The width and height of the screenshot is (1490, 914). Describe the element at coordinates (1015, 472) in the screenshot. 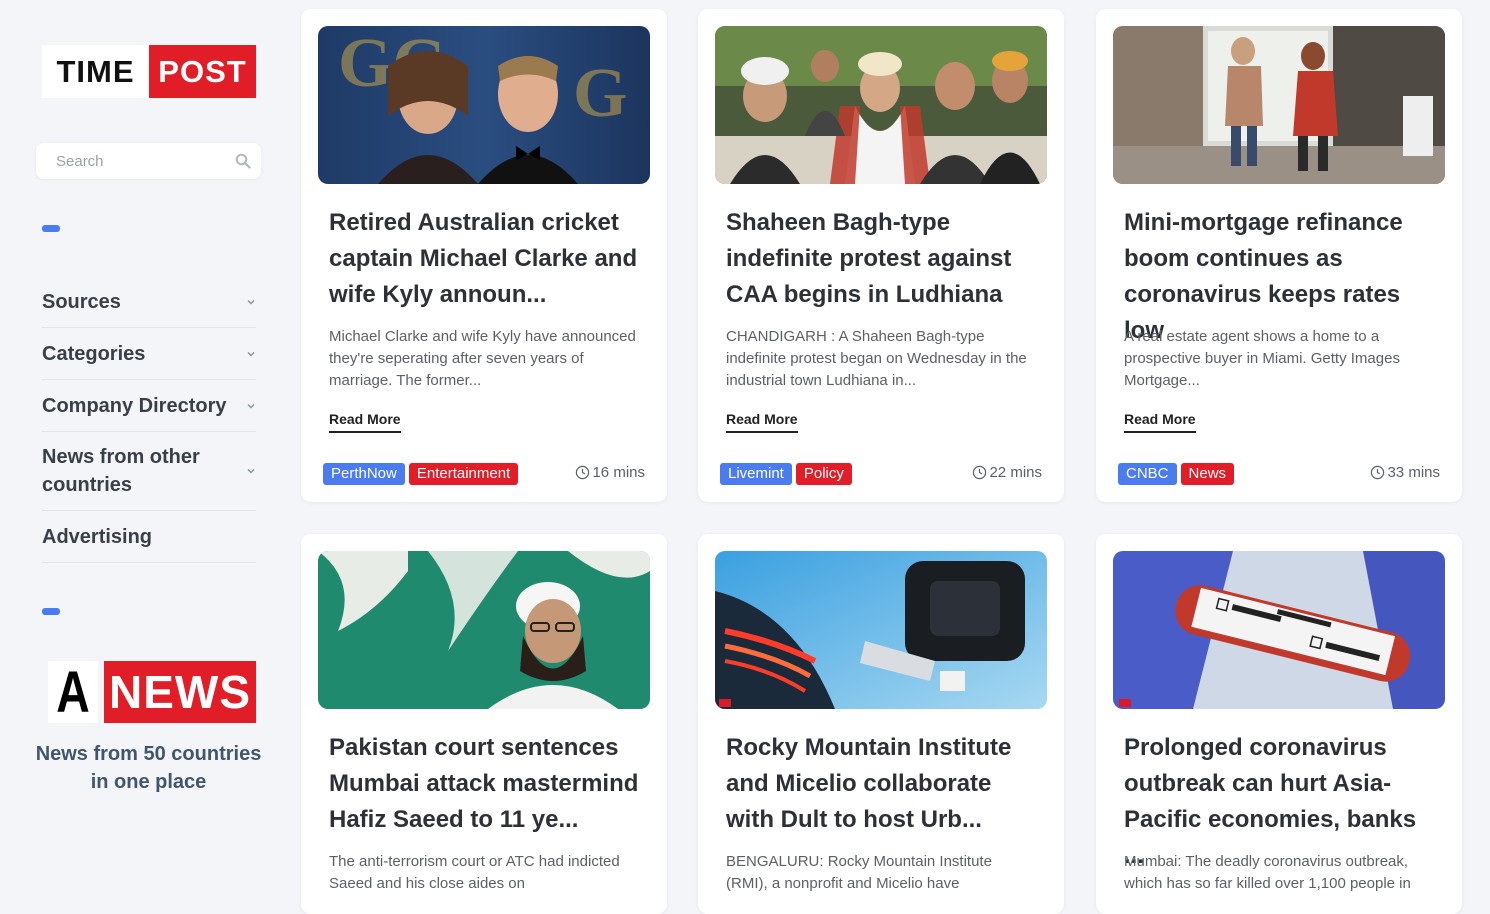

I see `time-label: 22 mins` at that location.